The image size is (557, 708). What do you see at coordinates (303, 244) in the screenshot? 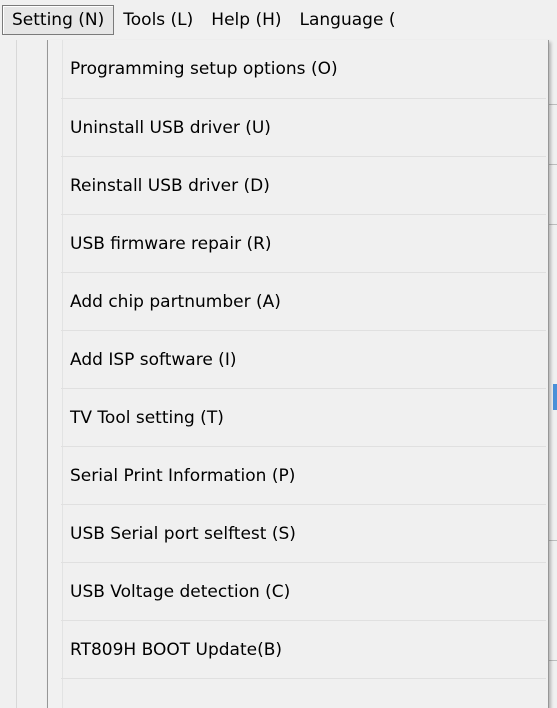
I see `menu-item-usb-firmware-repair: USB firmware repair (R)` at bounding box center [303, 244].